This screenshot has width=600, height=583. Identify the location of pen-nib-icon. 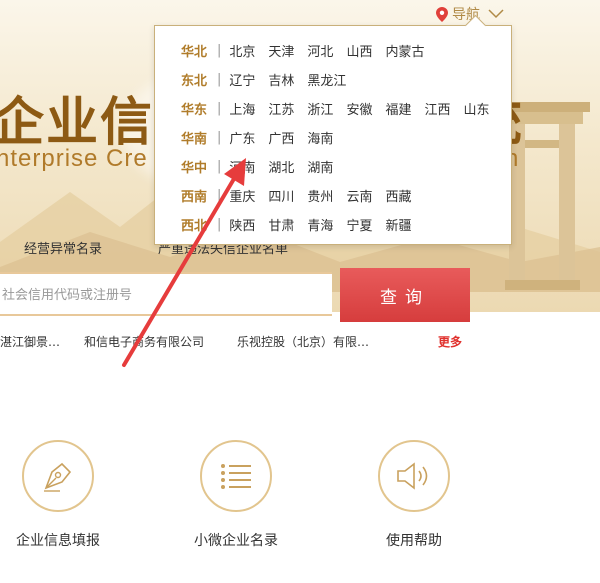
(58, 477).